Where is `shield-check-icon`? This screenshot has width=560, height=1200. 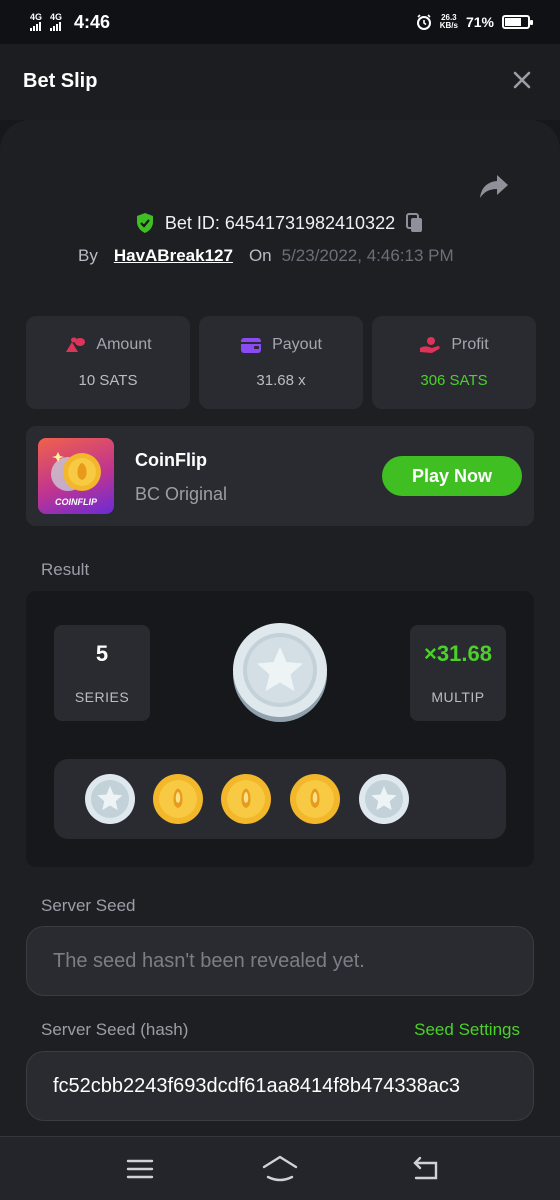 shield-check-icon is located at coordinates (144, 223).